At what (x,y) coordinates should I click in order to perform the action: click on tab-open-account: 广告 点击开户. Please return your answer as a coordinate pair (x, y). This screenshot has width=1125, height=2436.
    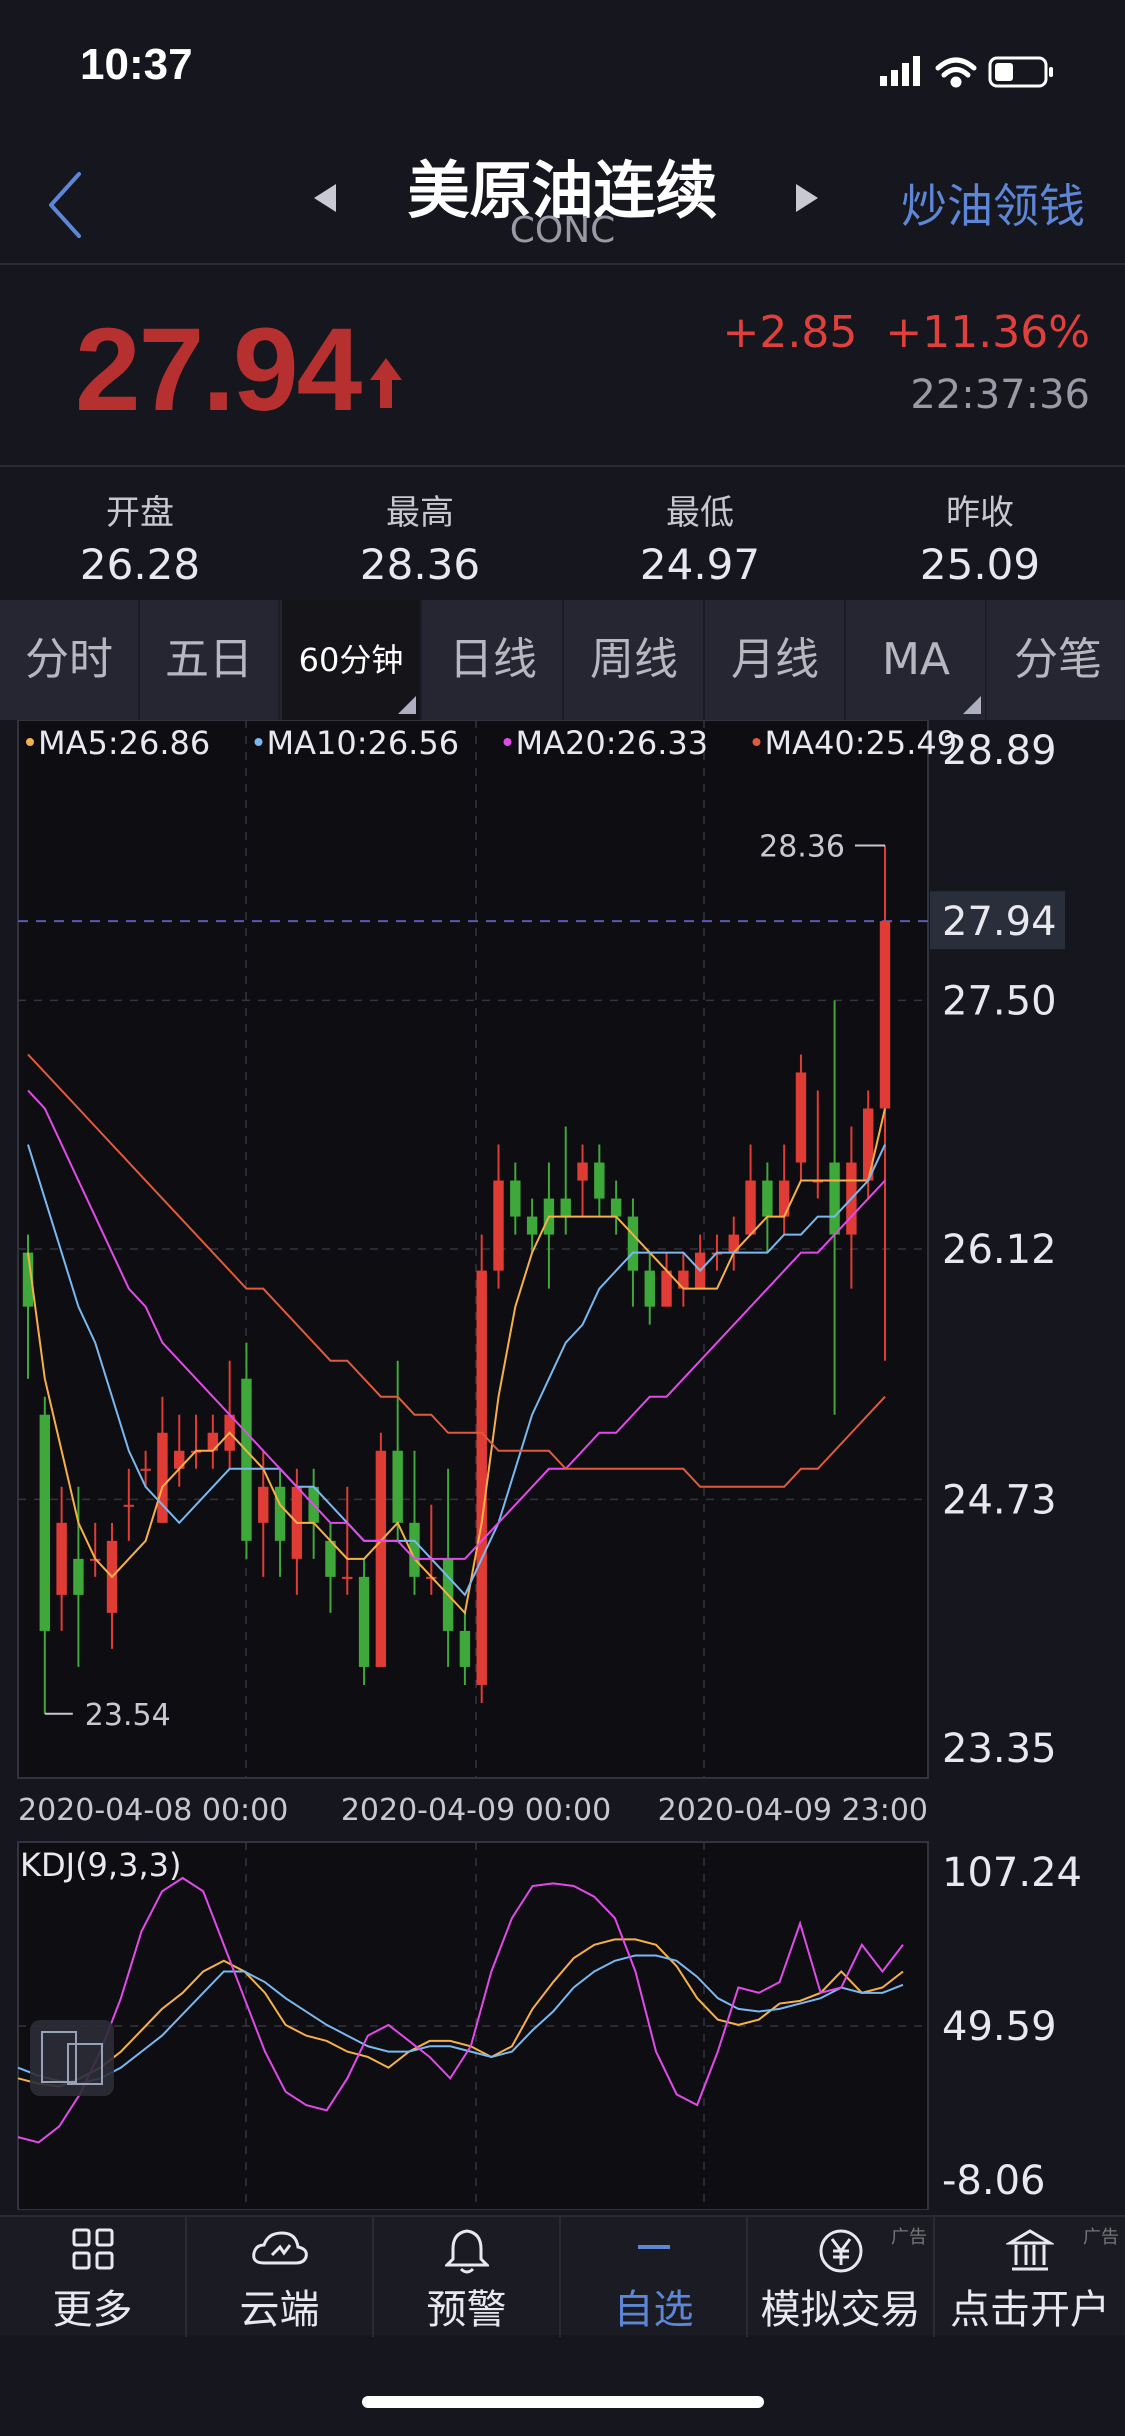
    Looking at the image, I should click on (1030, 2277).